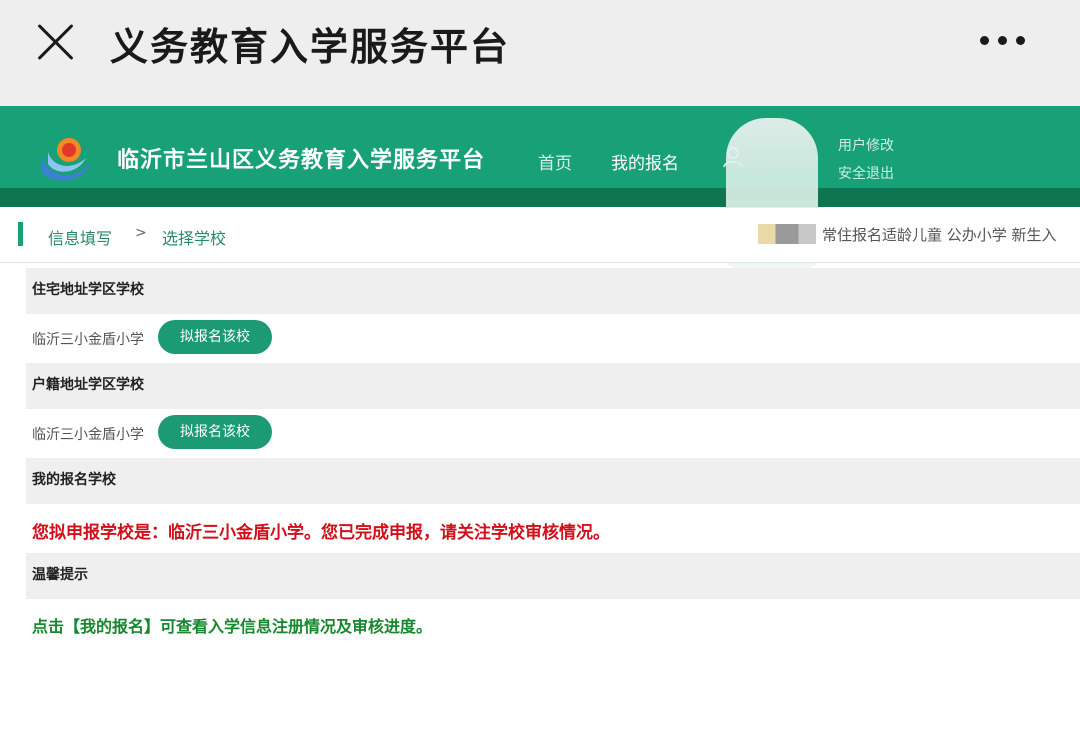 This screenshot has width=1080, height=749. What do you see at coordinates (553, 623) in the screenshot?
I see `tips-row: 点击【我的报名】可查看入学信息注册情况及审核进度。` at bounding box center [553, 623].